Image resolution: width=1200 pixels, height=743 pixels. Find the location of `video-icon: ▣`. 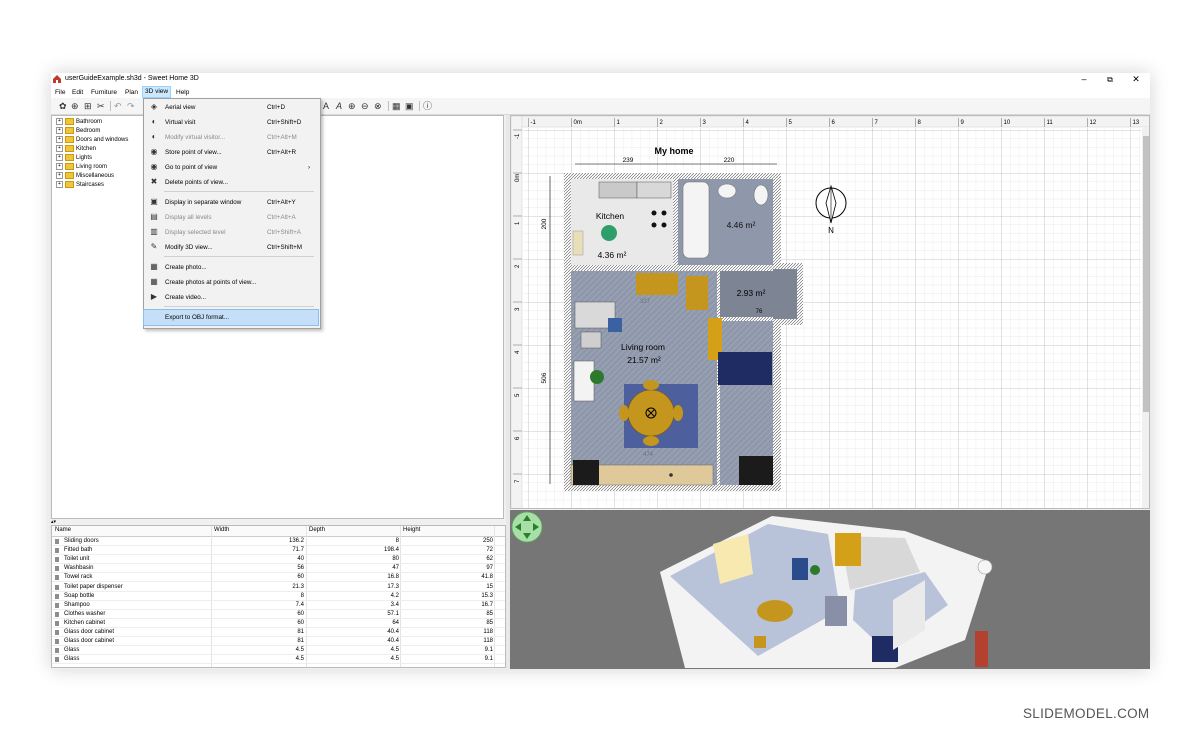

video-icon: ▣ is located at coordinates (409, 106).